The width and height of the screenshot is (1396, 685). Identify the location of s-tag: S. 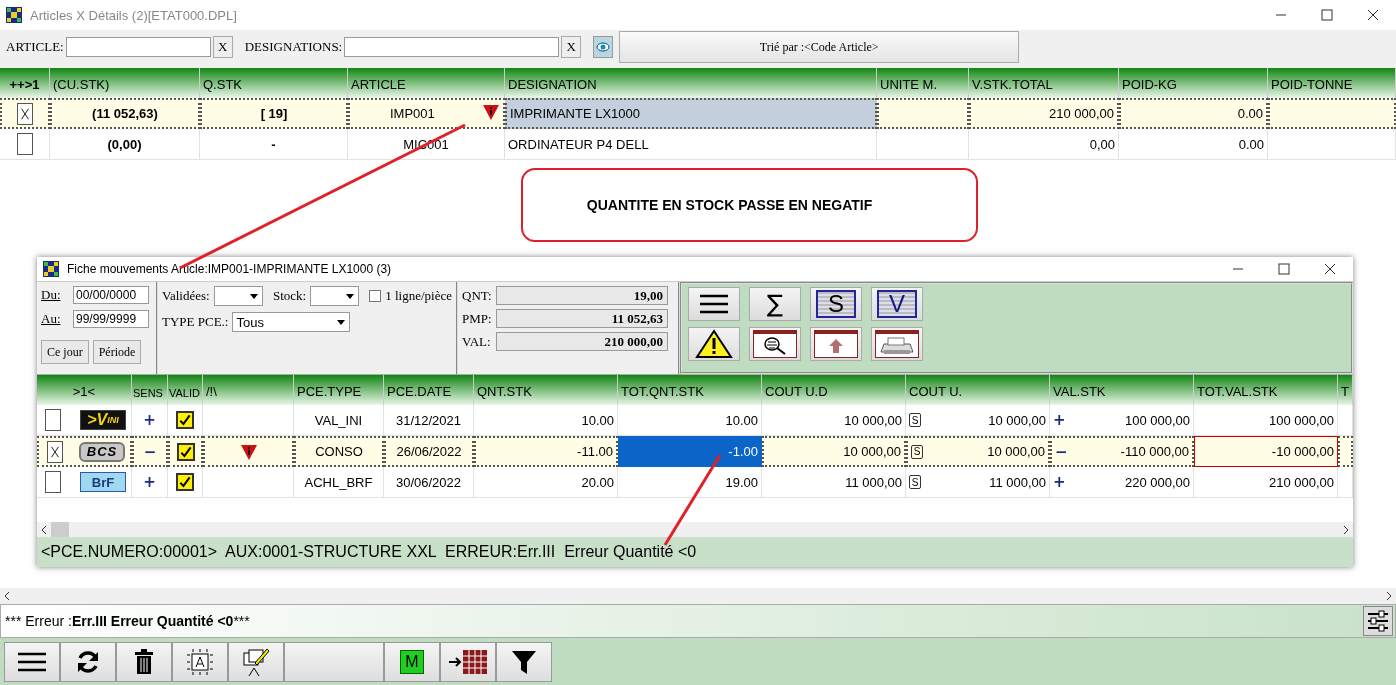
(915, 420).